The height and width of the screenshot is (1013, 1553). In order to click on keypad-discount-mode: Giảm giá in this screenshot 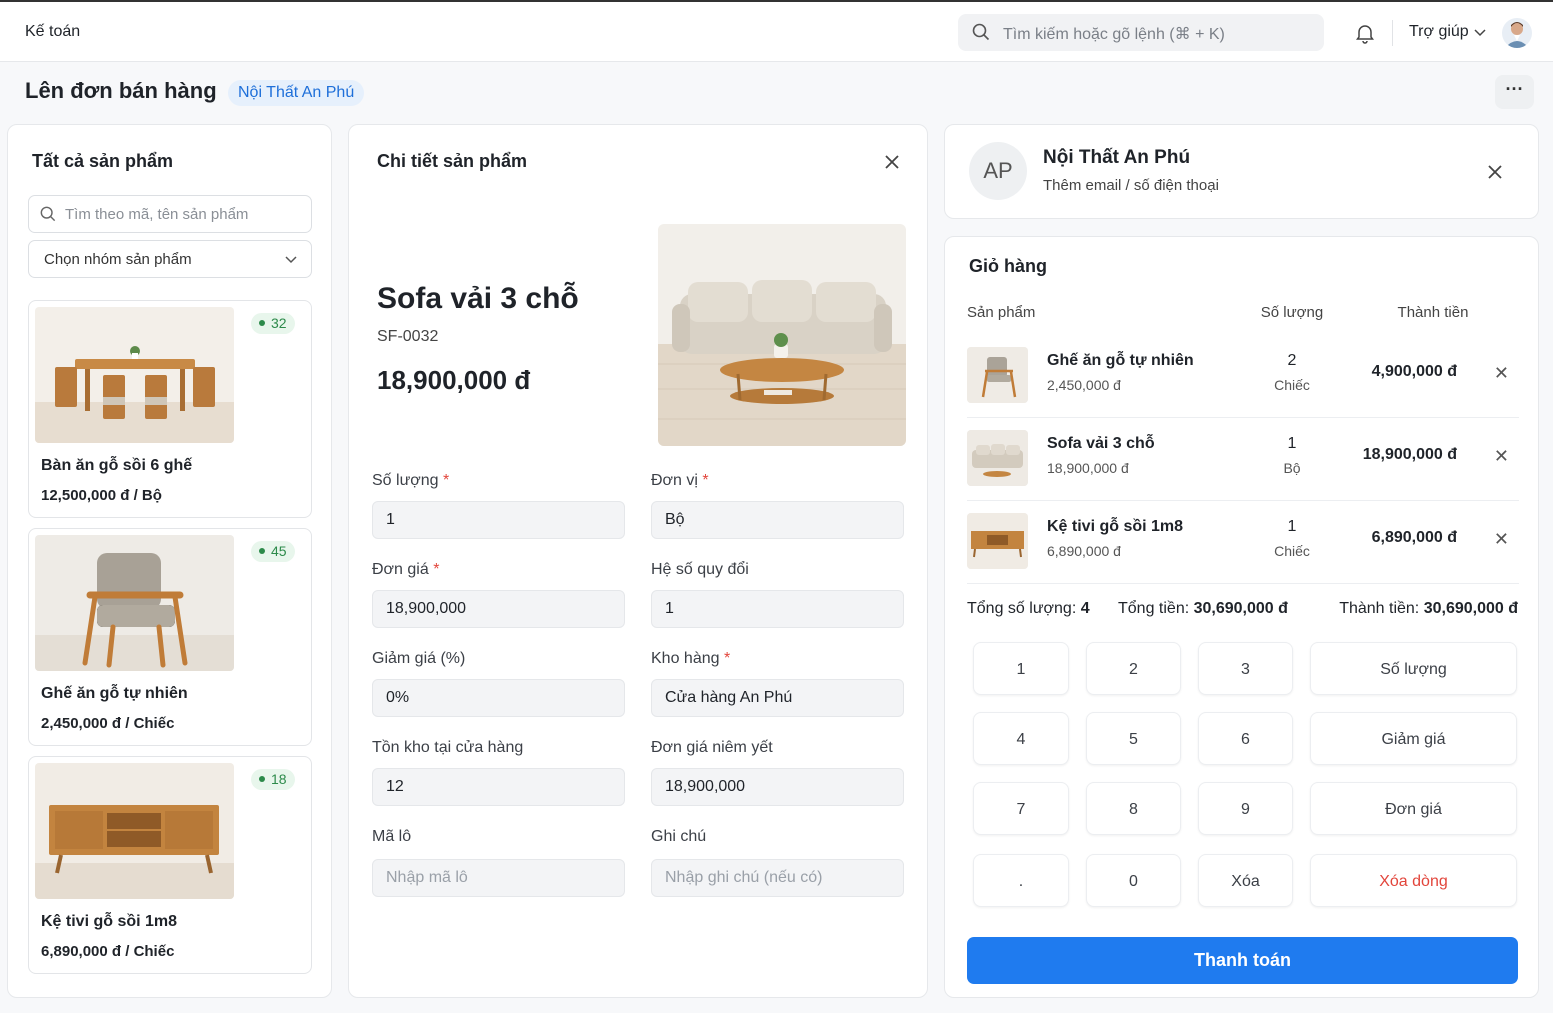, I will do `click(1413, 738)`.